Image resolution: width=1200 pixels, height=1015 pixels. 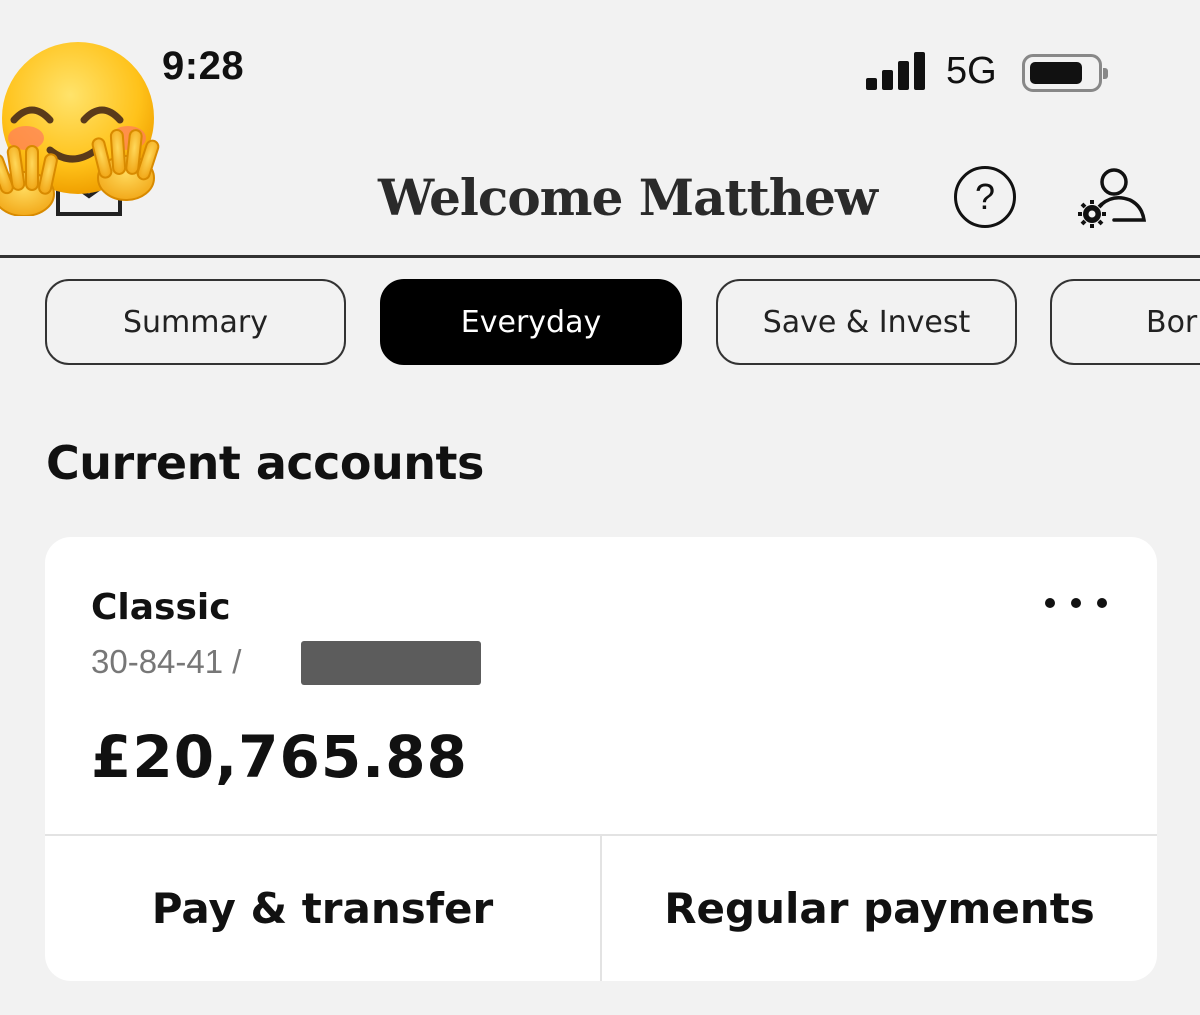 What do you see at coordinates (628, 197) in the screenshot?
I see `page-title: Welcome Matthew` at bounding box center [628, 197].